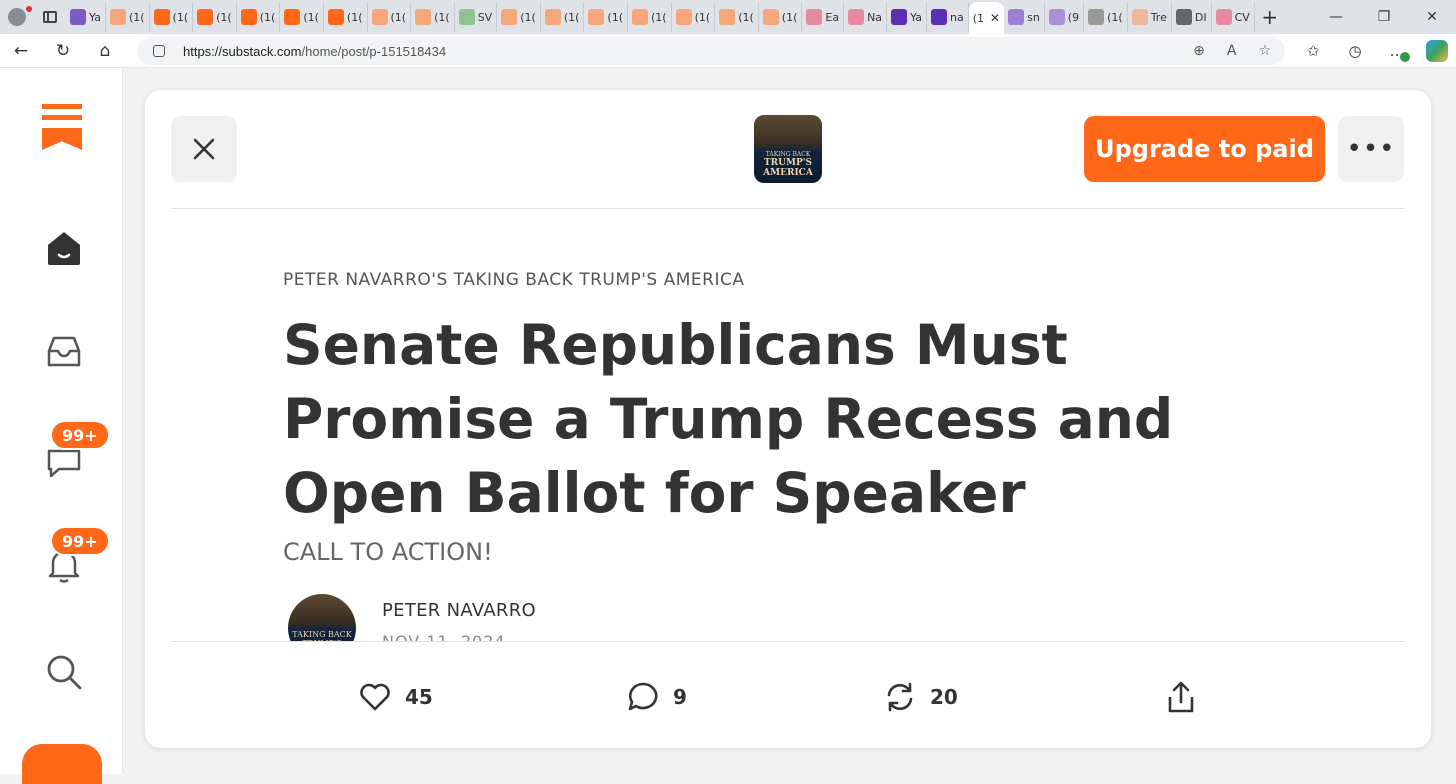  I want to click on maximize-button: ❐, so click(1384, 17).